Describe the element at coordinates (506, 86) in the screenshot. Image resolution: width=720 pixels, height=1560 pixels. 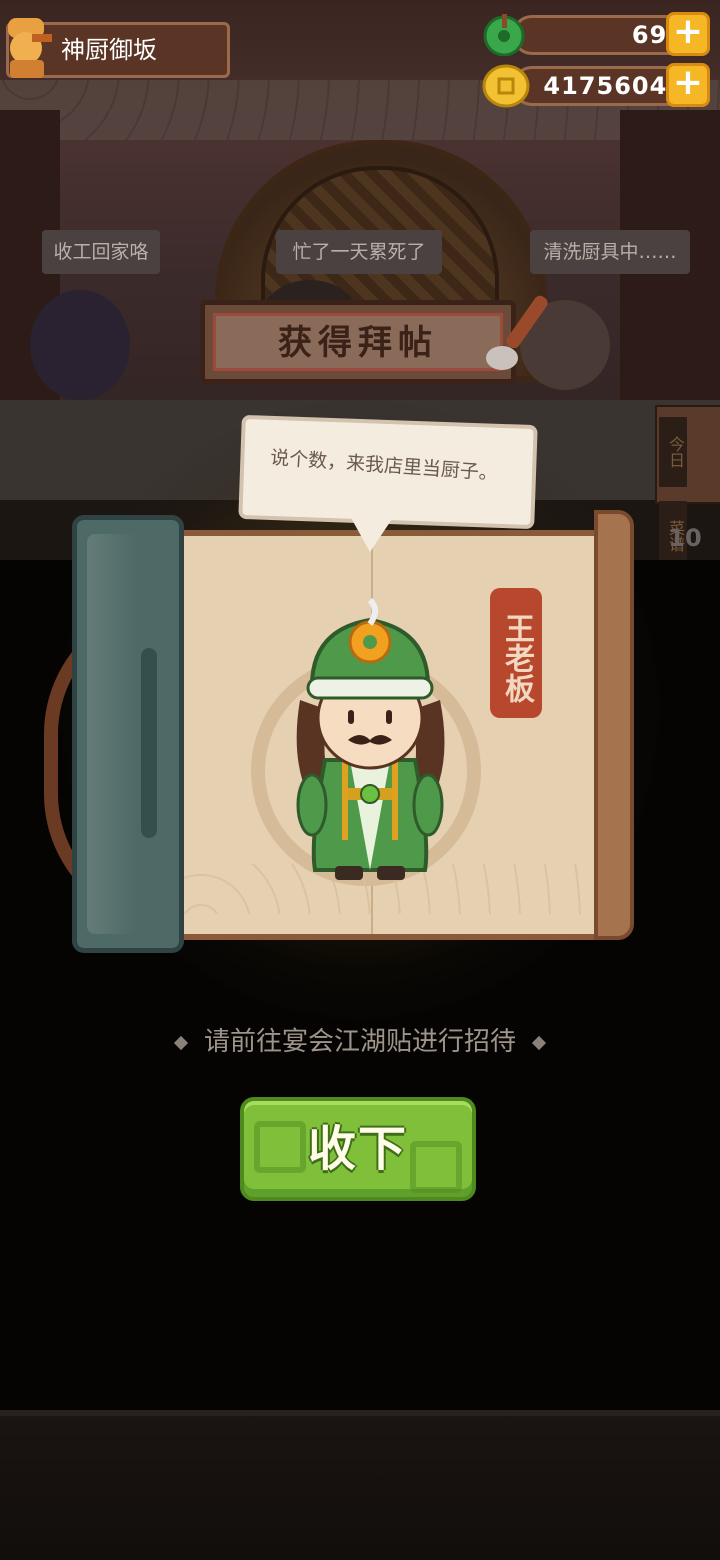
I see `coin-icon` at that location.